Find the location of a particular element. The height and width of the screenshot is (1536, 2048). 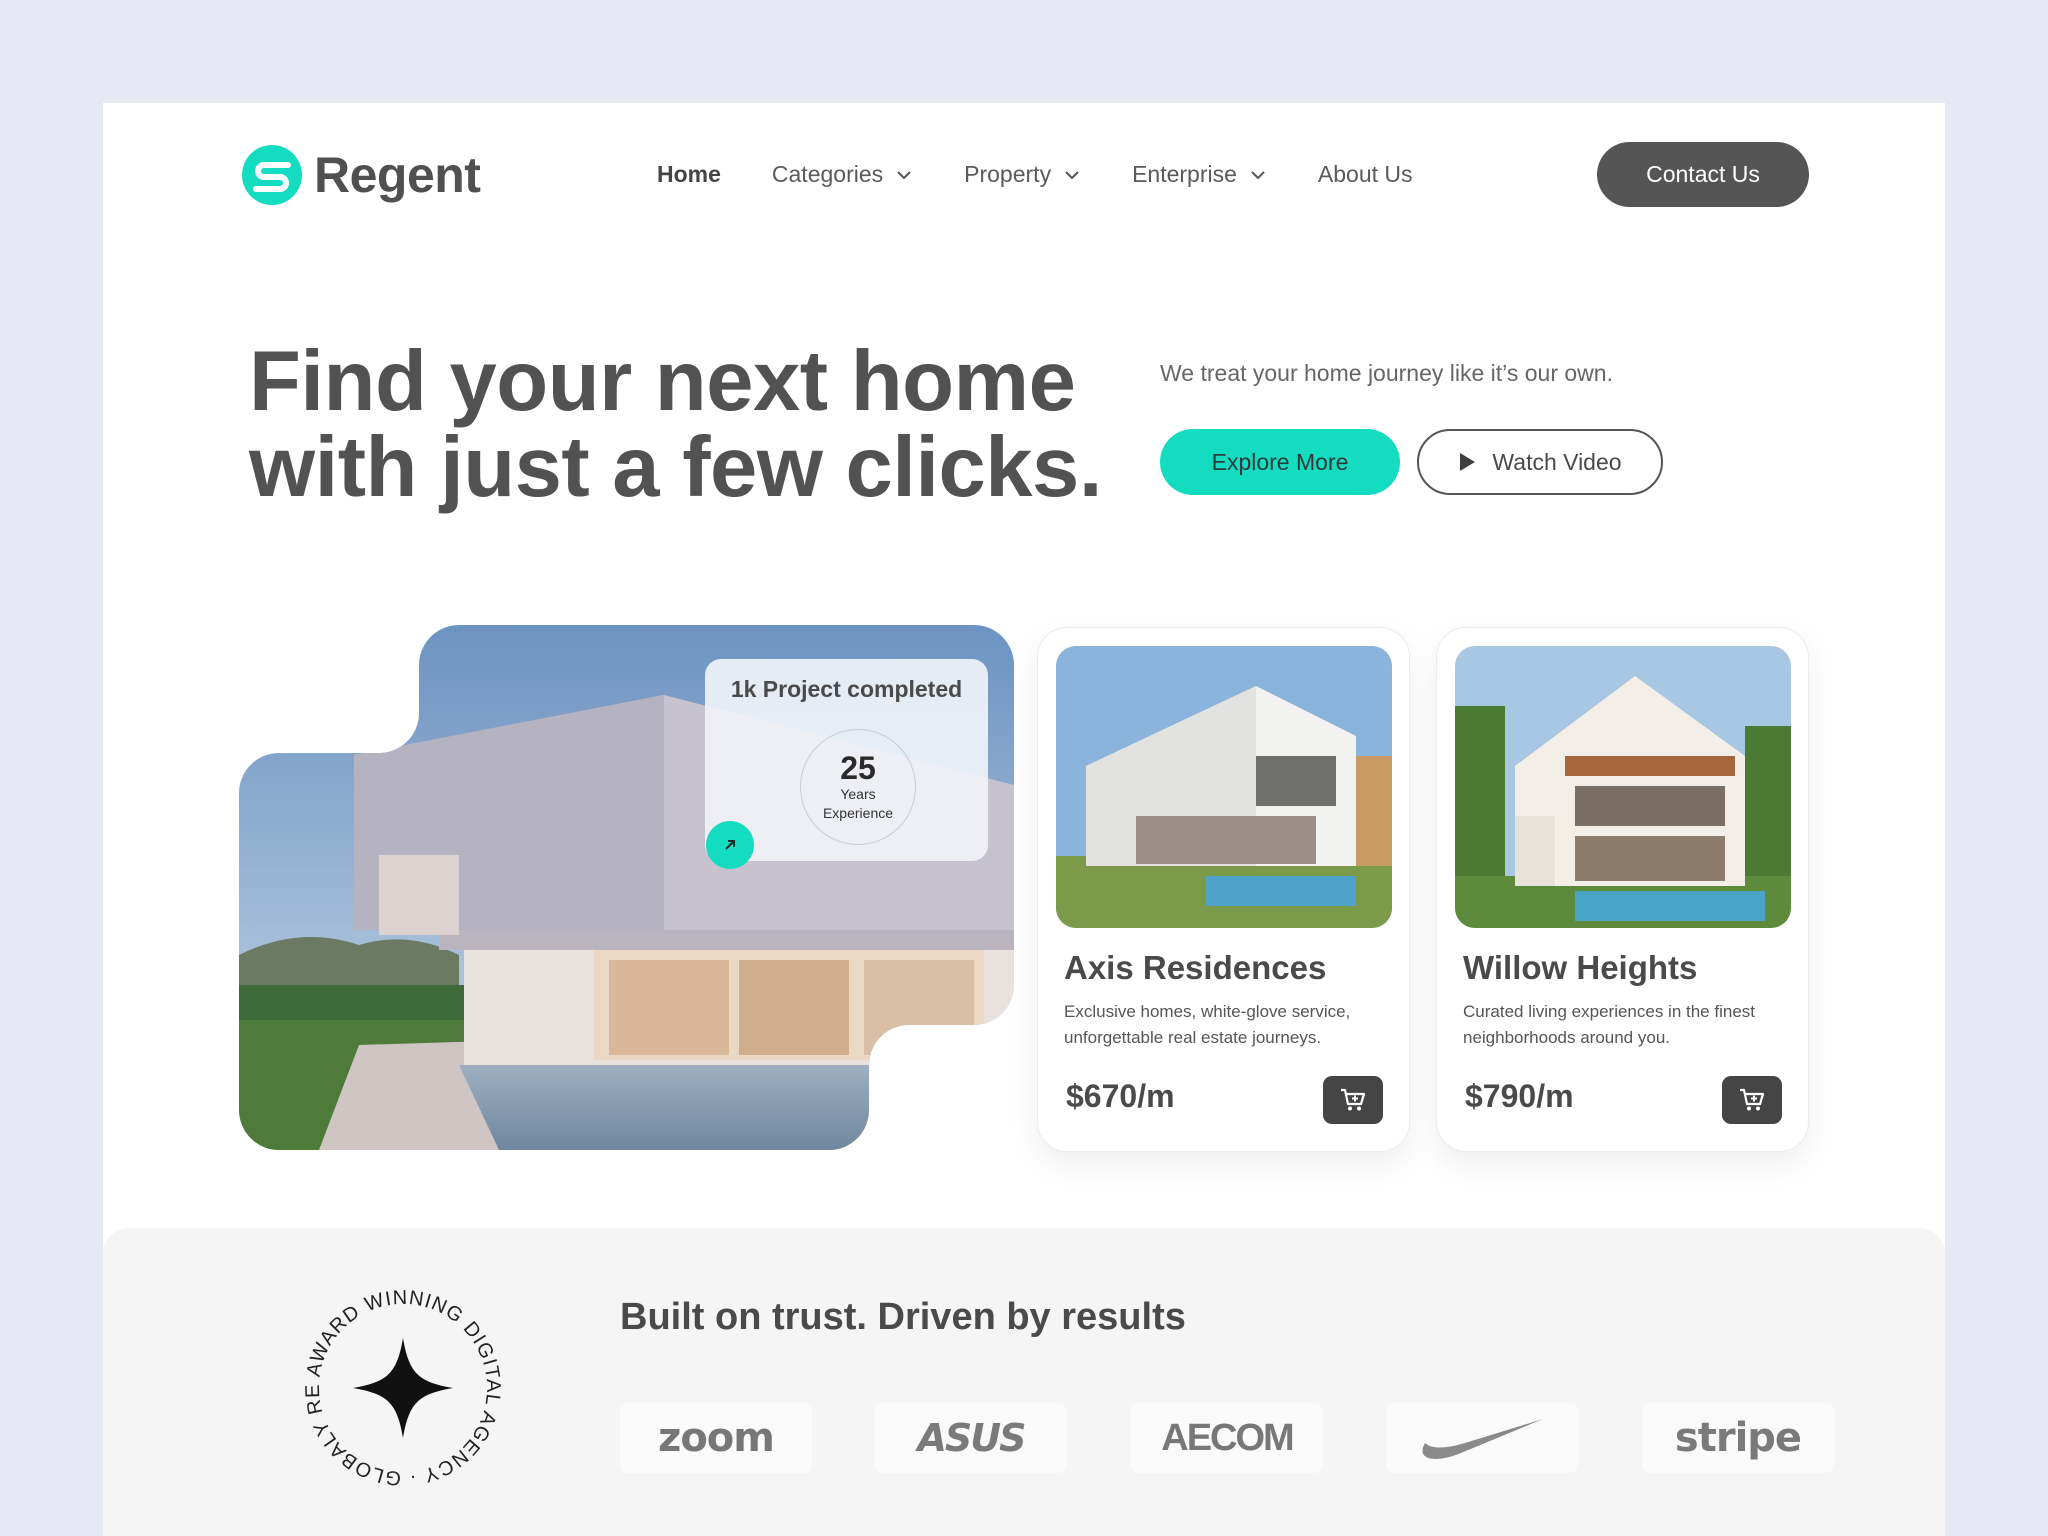

nav-about-us: About Us is located at coordinates (1365, 174).